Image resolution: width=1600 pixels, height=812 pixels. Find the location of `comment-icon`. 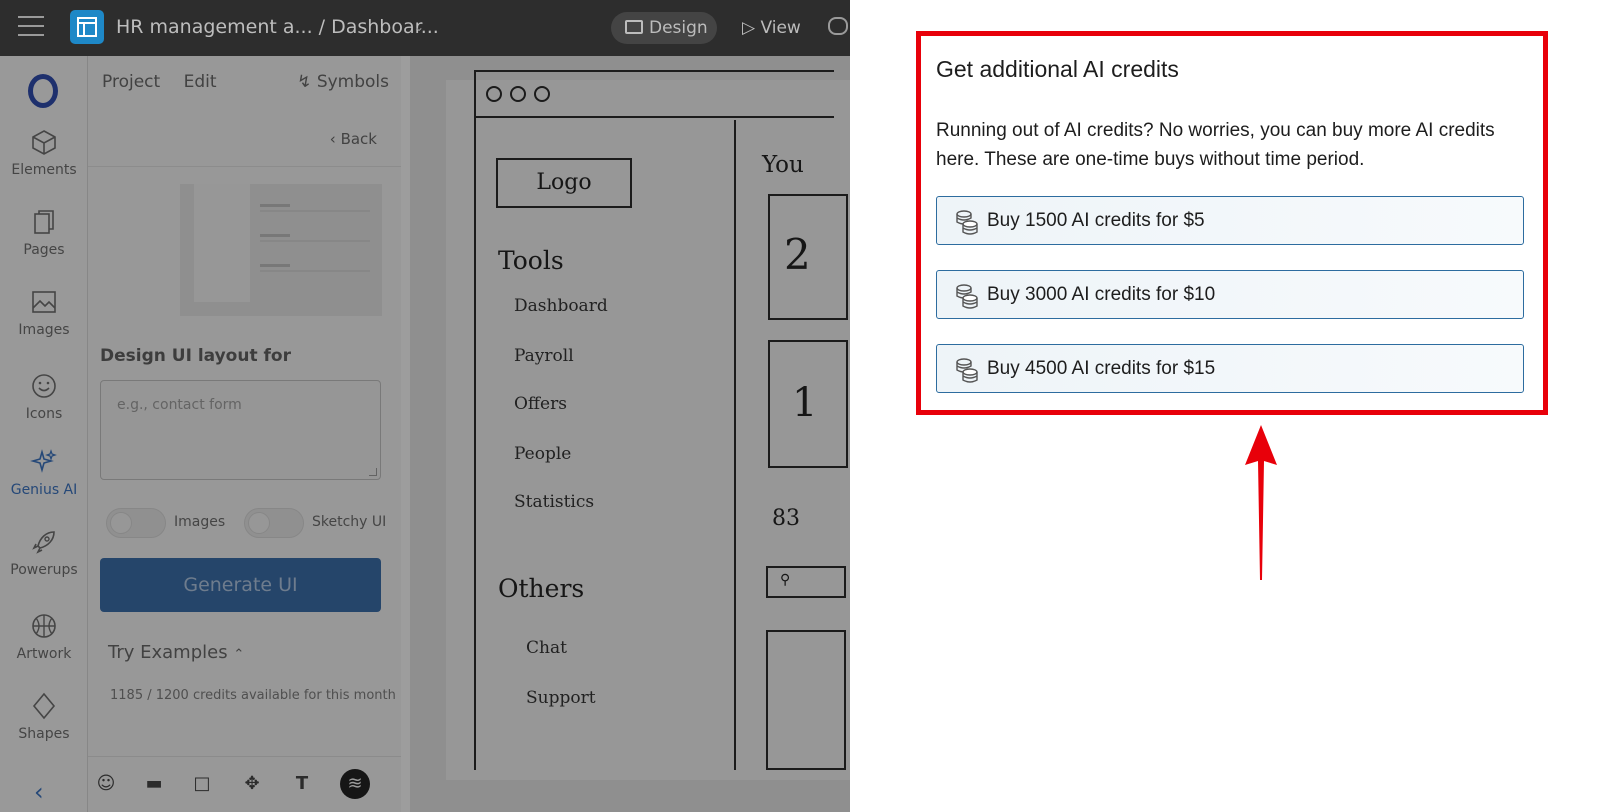

comment-icon is located at coordinates (838, 26).